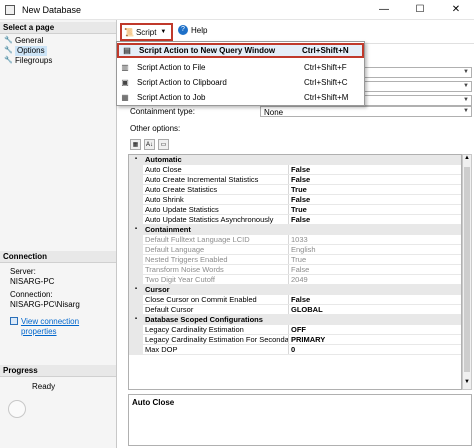 The width and height of the screenshot is (474, 448). Describe the element at coordinates (420, 10) in the screenshot. I see `maximize-button: ☐` at that location.